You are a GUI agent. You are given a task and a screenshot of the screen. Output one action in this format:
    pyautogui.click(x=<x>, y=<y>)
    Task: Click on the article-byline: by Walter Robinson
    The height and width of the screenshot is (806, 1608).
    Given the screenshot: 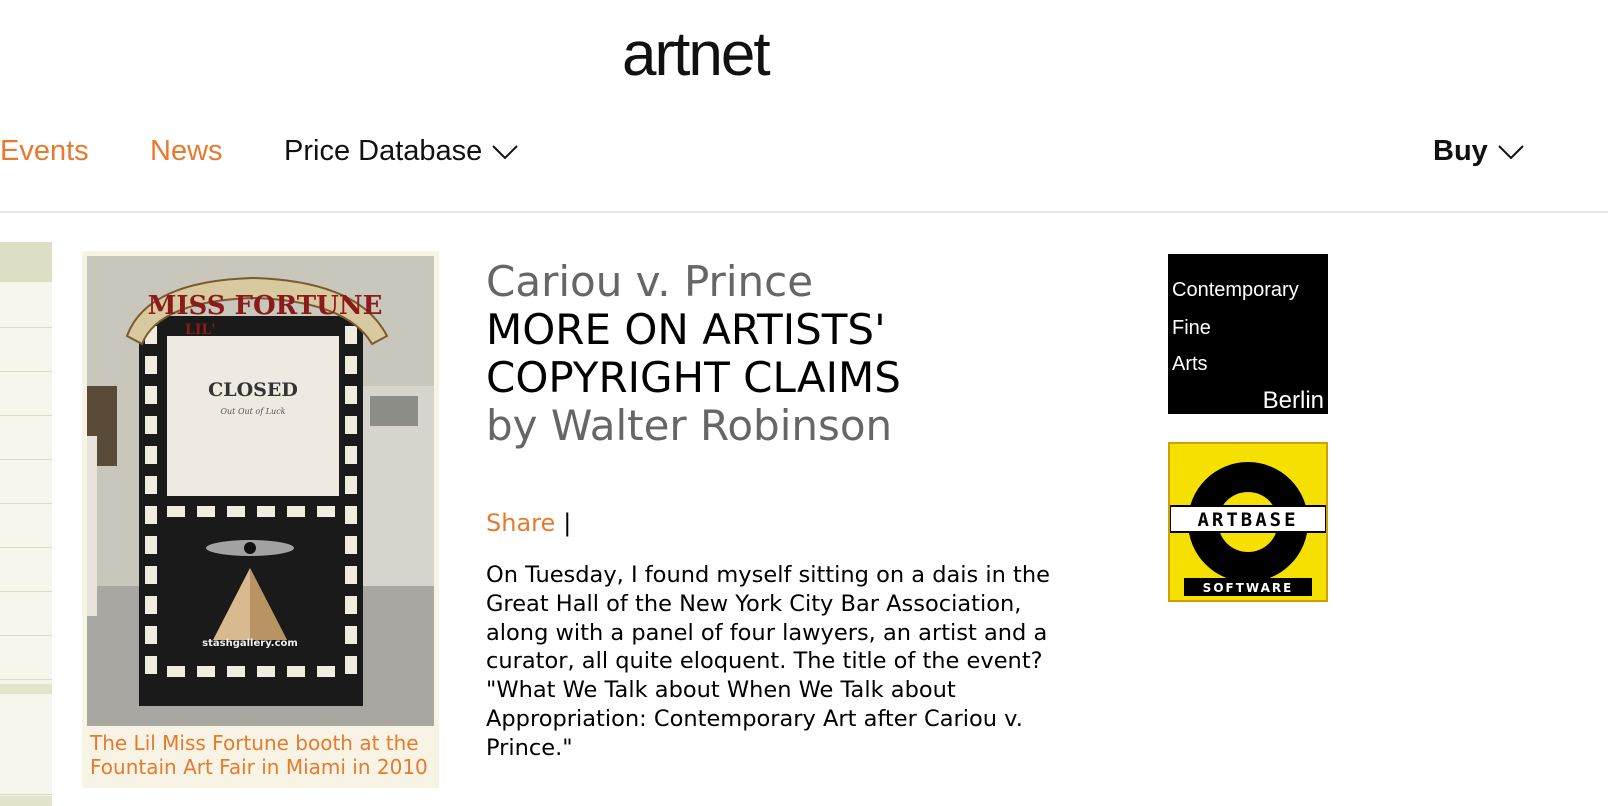 What is the action you would take?
    pyautogui.click(x=689, y=425)
    